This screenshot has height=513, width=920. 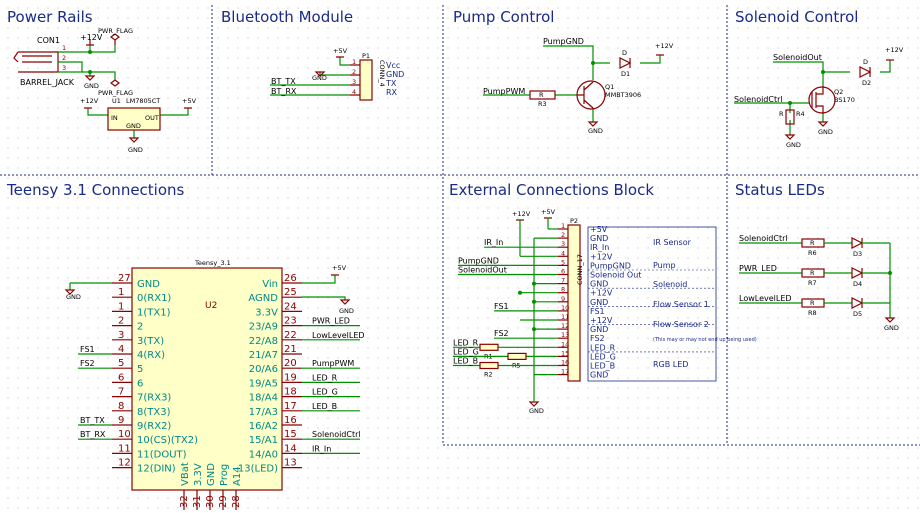 What do you see at coordinates (156, 469) in the screenshot?
I see `teensy-left-pin-name: 12(DIN)` at bounding box center [156, 469].